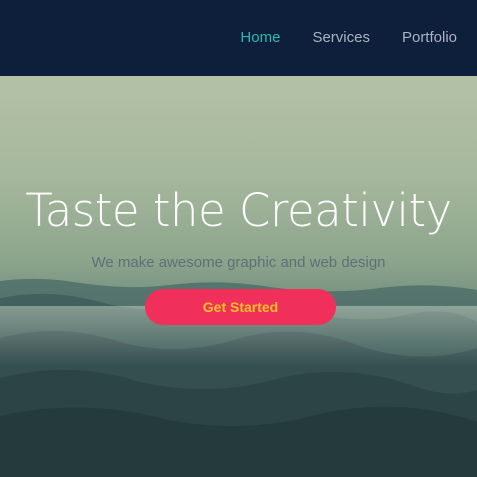 Image resolution: width=477 pixels, height=477 pixels. Describe the element at coordinates (429, 37) in the screenshot. I see `nav-item-portfolio: Portfolio` at that location.